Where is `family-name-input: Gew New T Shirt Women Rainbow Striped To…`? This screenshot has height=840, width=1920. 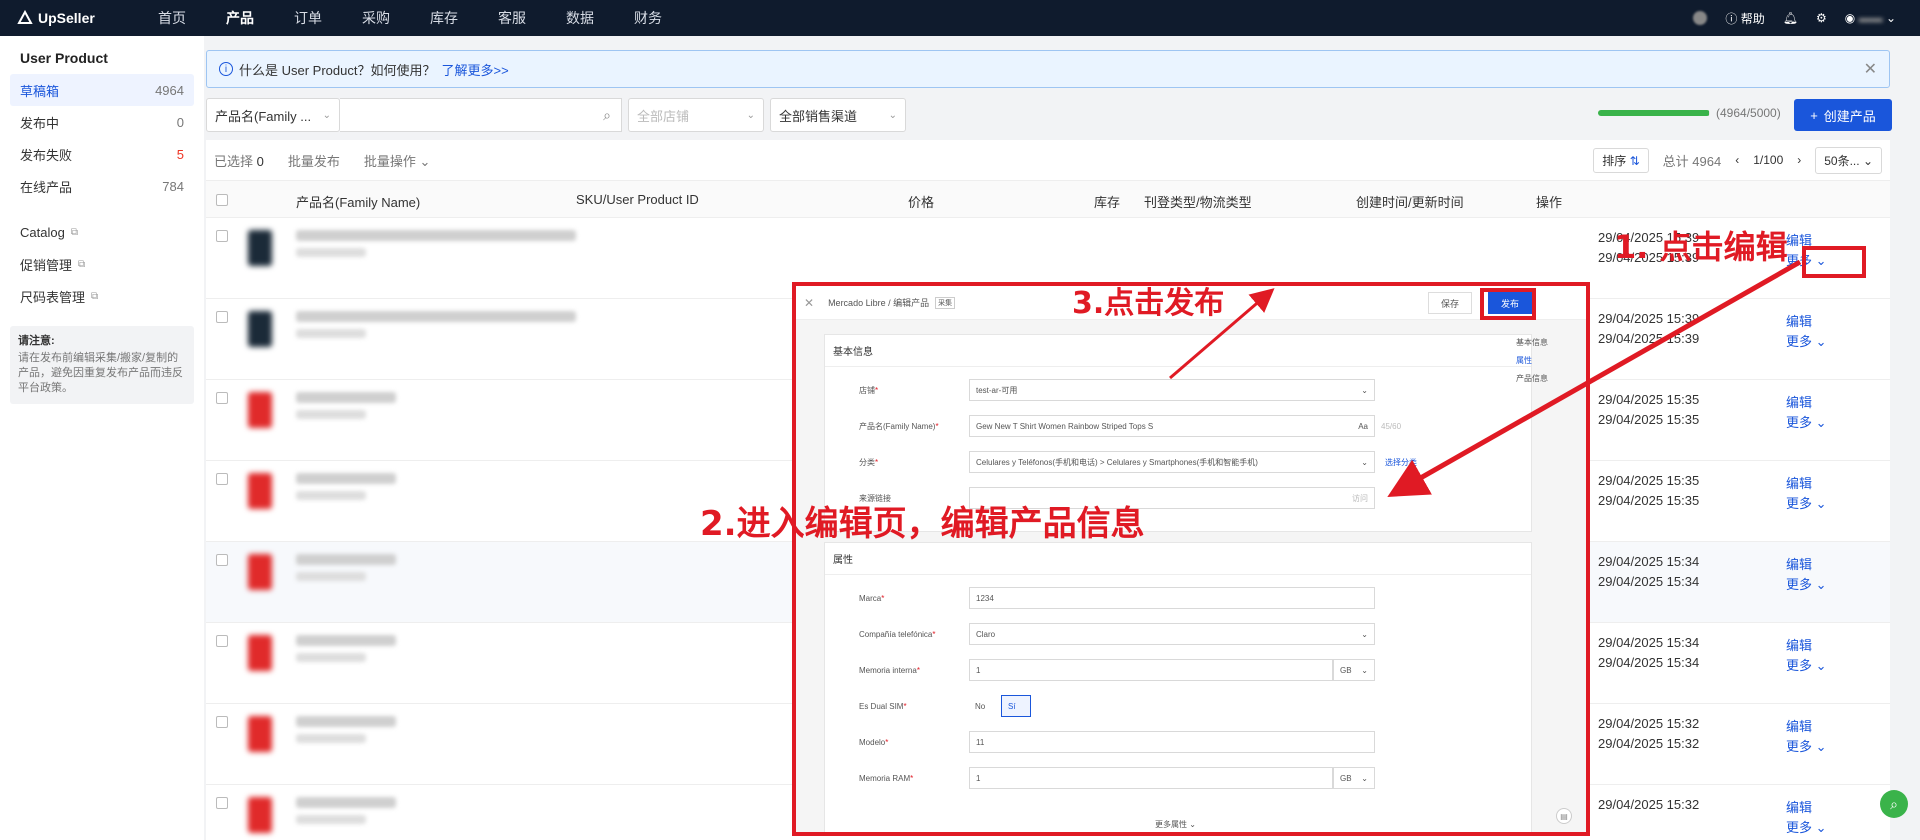
family-name-input: Gew New T Shirt Women Rainbow Striped To… is located at coordinates (1172, 426).